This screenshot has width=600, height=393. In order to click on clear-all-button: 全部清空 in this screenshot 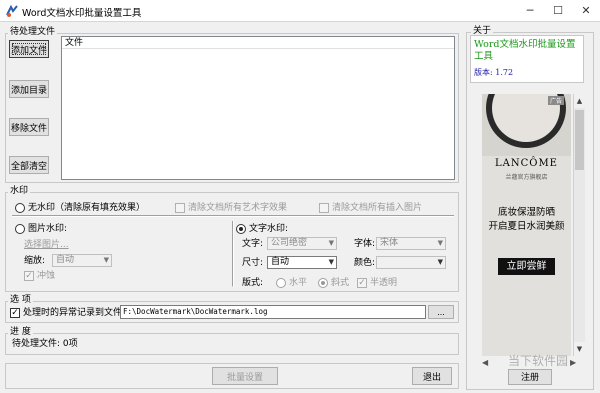, I will do `click(29, 165)`.